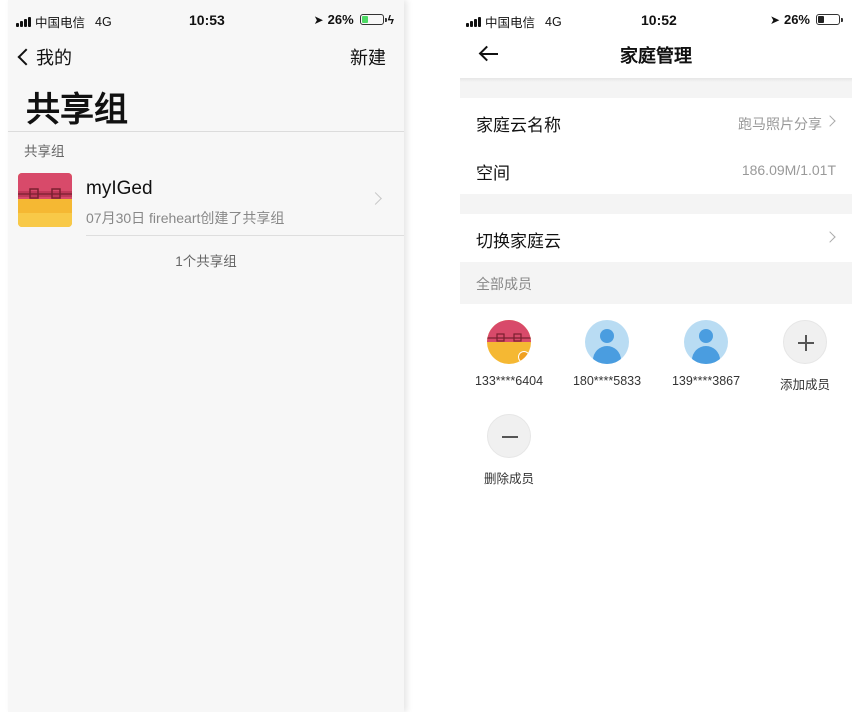 The width and height of the screenshot is (852, 712). I want to click on member-item: 180****5833, so click(607, 354).